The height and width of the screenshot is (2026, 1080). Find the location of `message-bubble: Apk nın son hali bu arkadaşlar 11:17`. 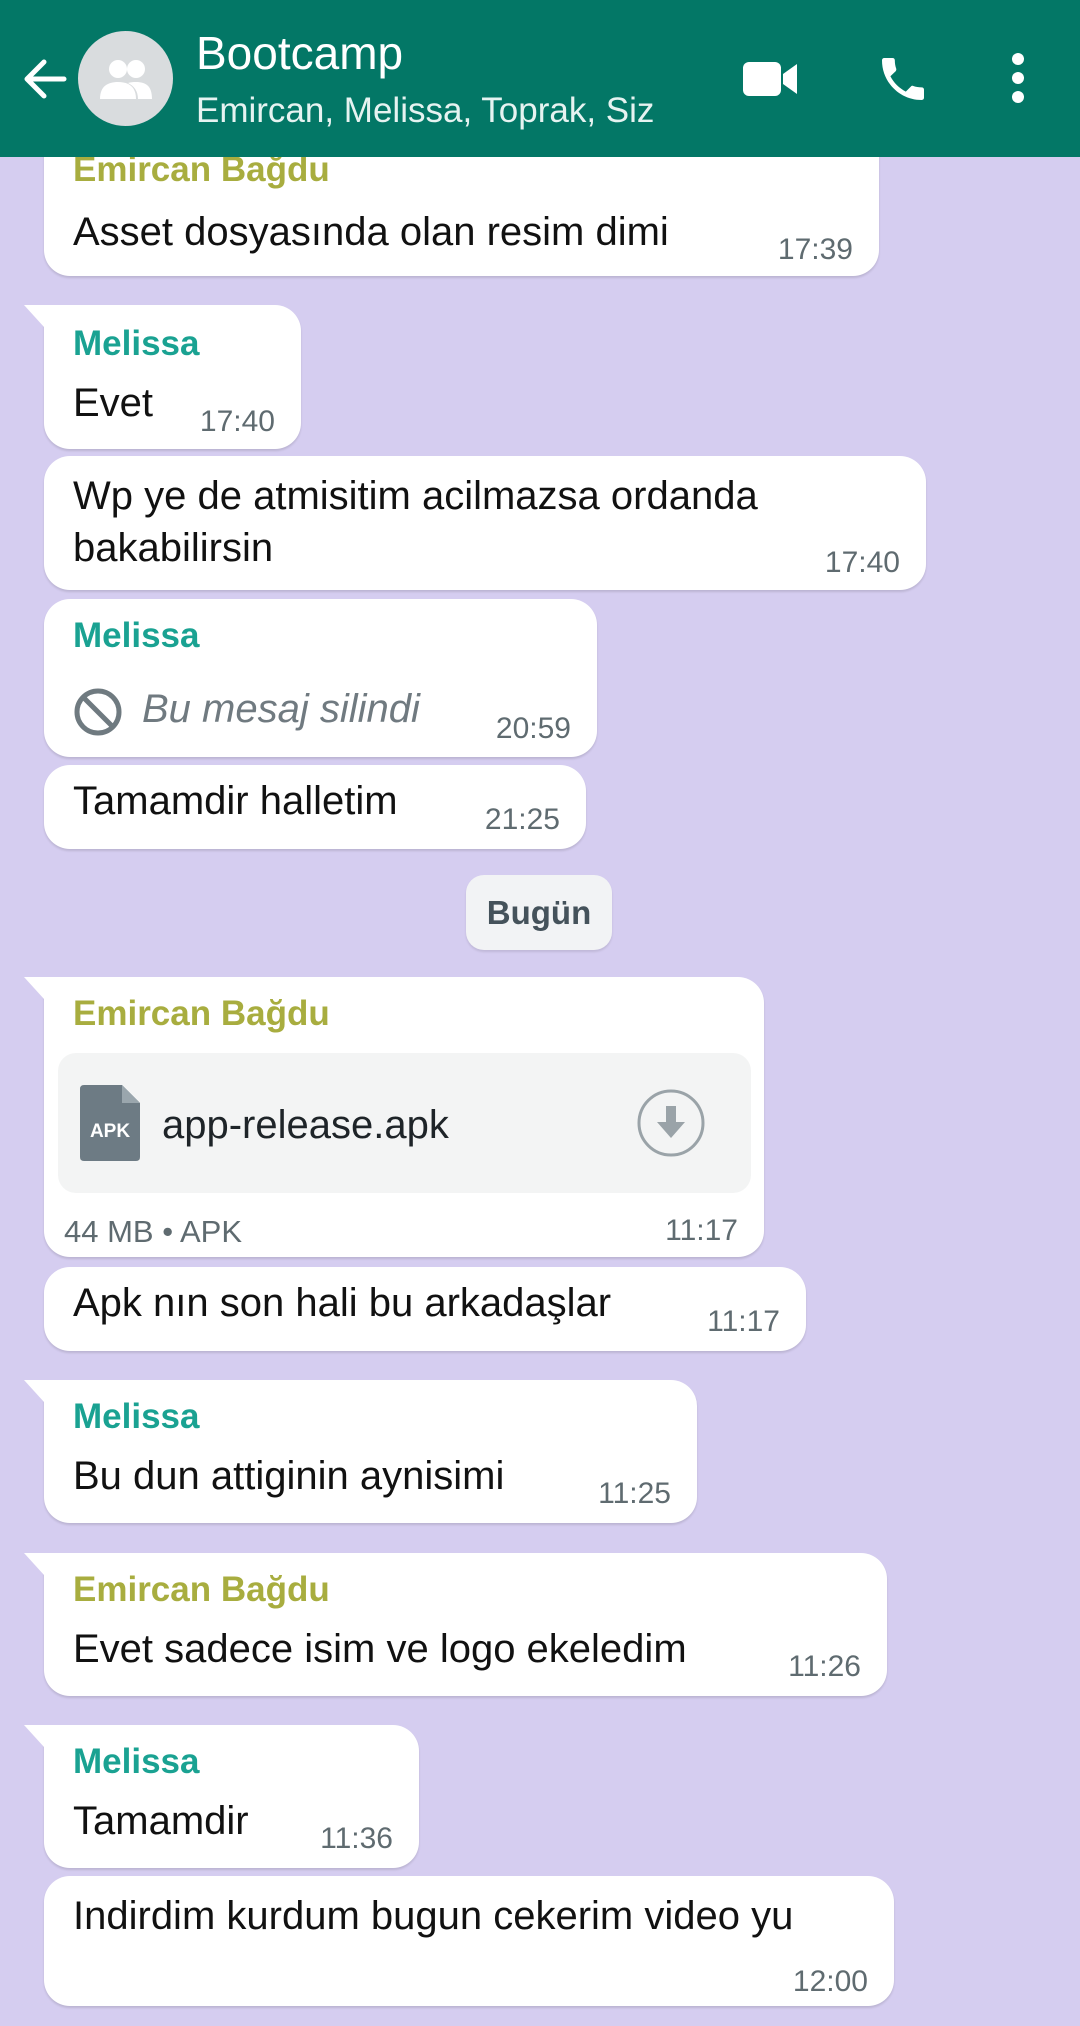

message-bubble: Apk nın son hali bu arkadaşlar 11:17 is located at coordinates (425, 1309).